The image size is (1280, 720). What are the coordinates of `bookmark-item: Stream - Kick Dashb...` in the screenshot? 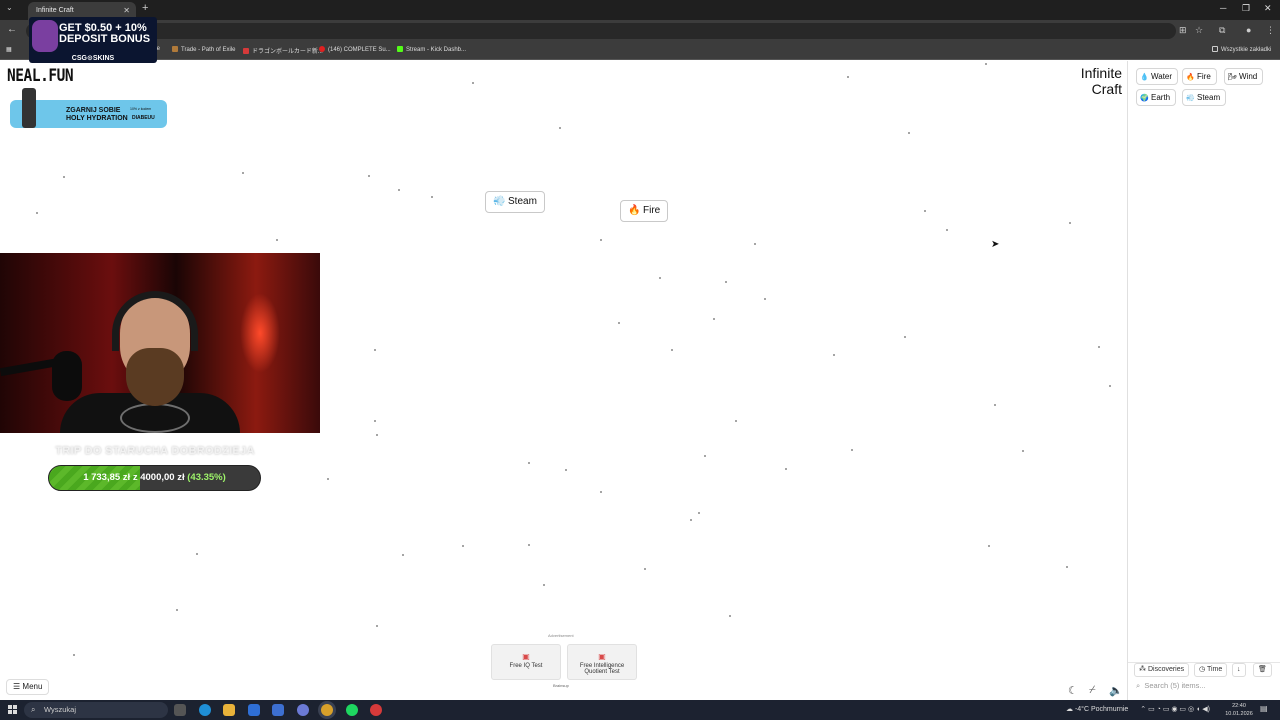 It's located at (431, 49).